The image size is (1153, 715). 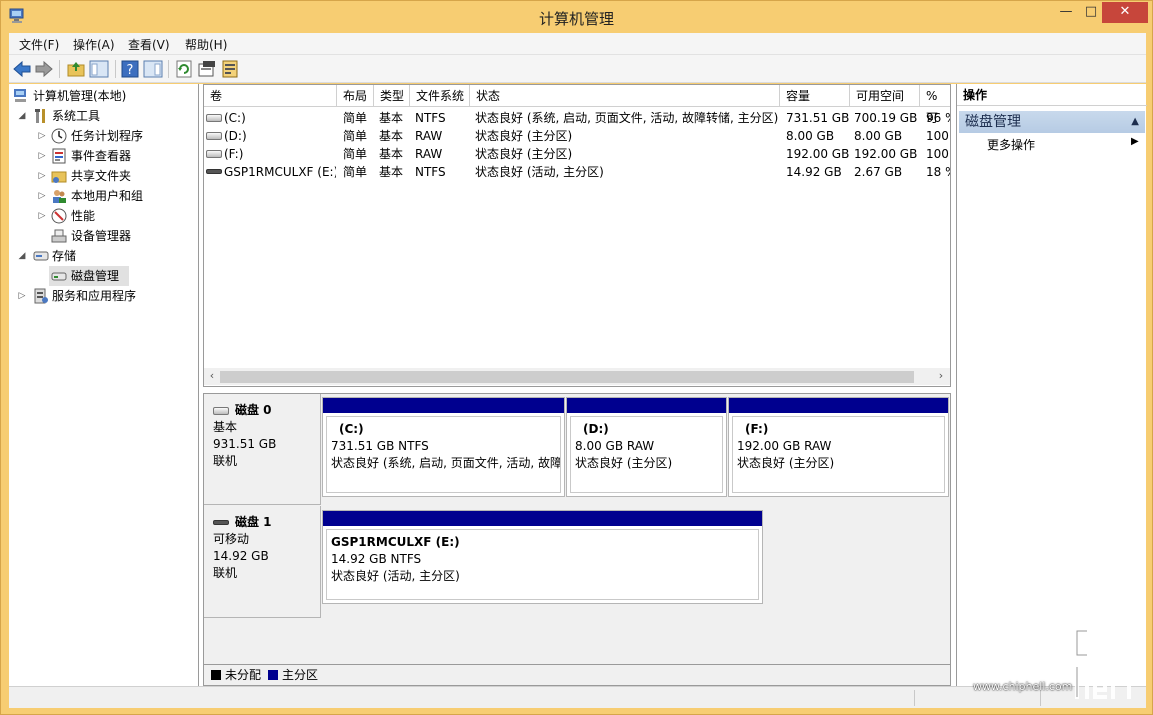 I want to click on tree-item-shared-folders: ▷ 共享文件夹, so click(x=104, y=176).